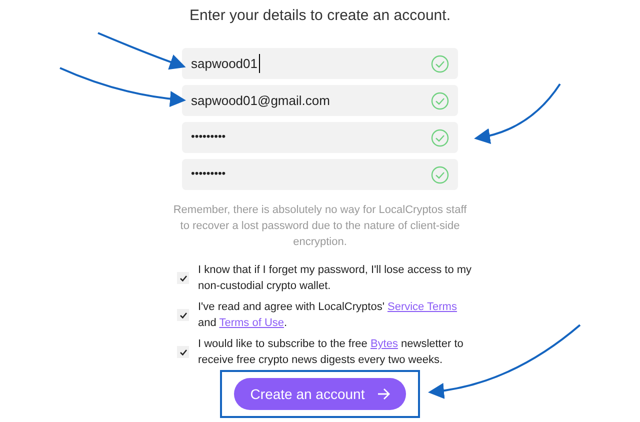  Describe the element at coordinates (320, 226) in the screenshot. I see `password-notice: Remember, there is absolutely no way for LocalCryptos staff to recover a lost password due to the nature of client-side encryption.` at that location.